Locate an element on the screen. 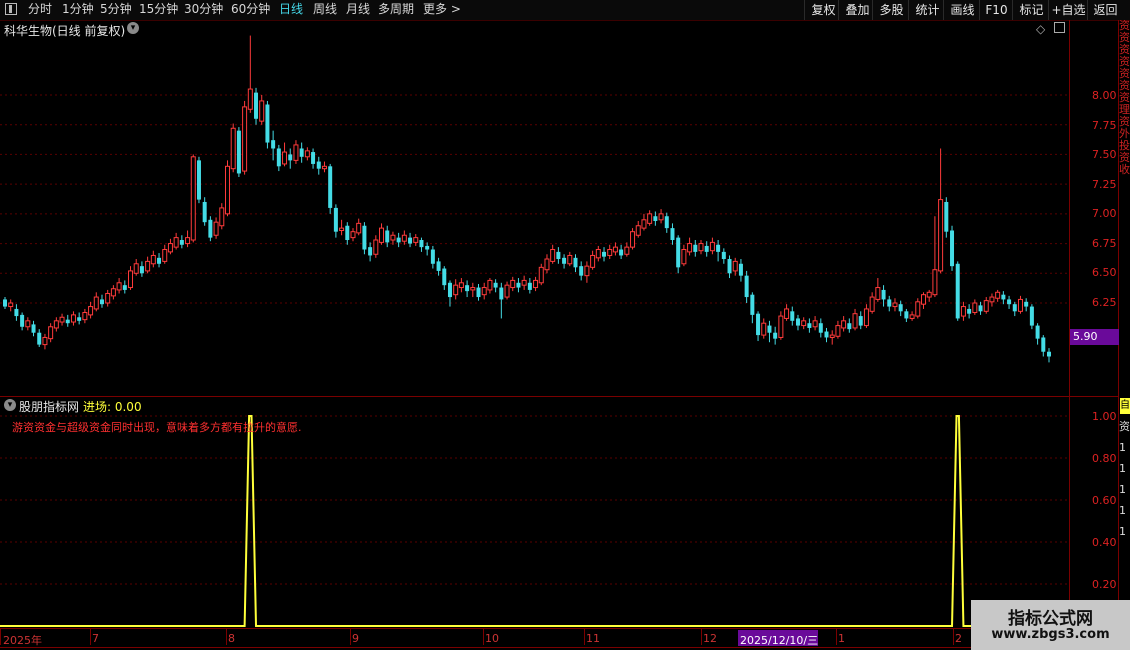 The image size is (1130, 650). x-label: 1 is located at coordinates (841, 638).